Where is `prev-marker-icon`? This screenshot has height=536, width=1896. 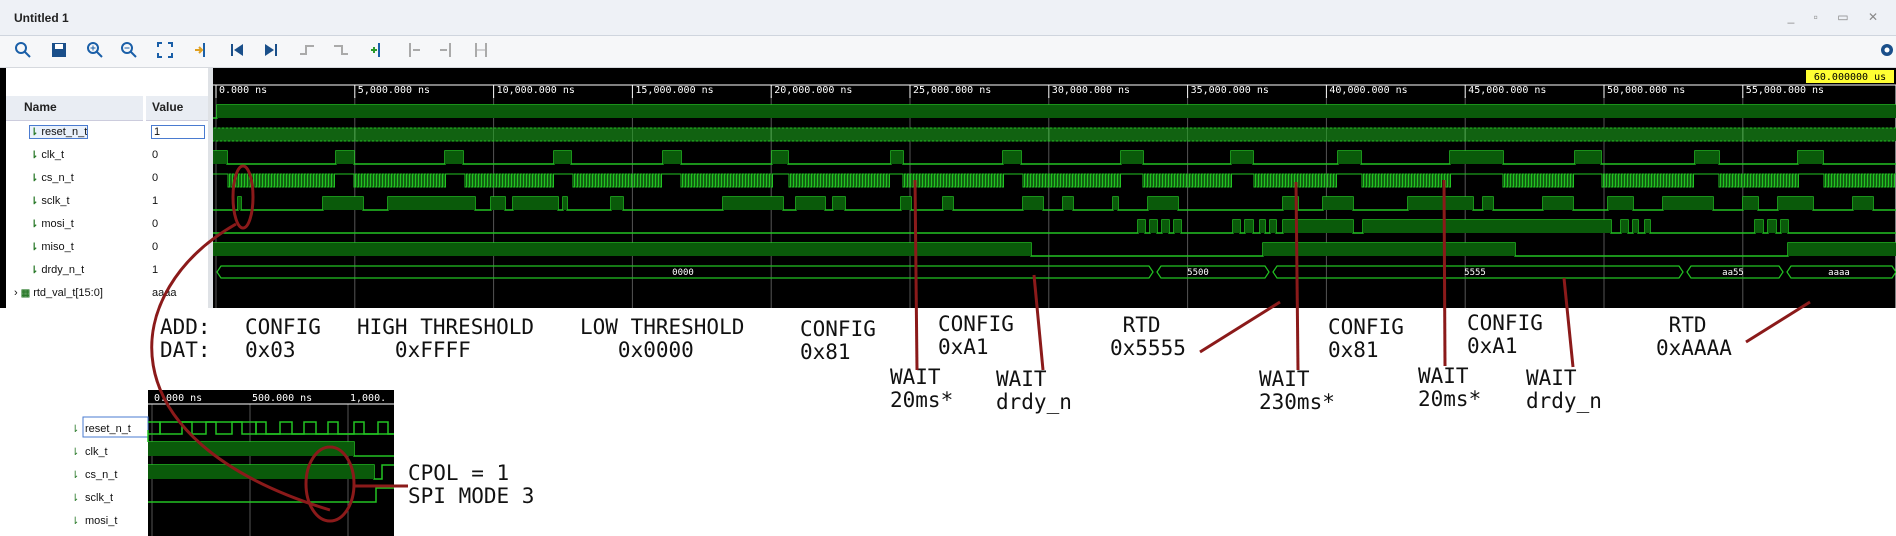 prev-marker-icon is located at coordinates (414, 51).